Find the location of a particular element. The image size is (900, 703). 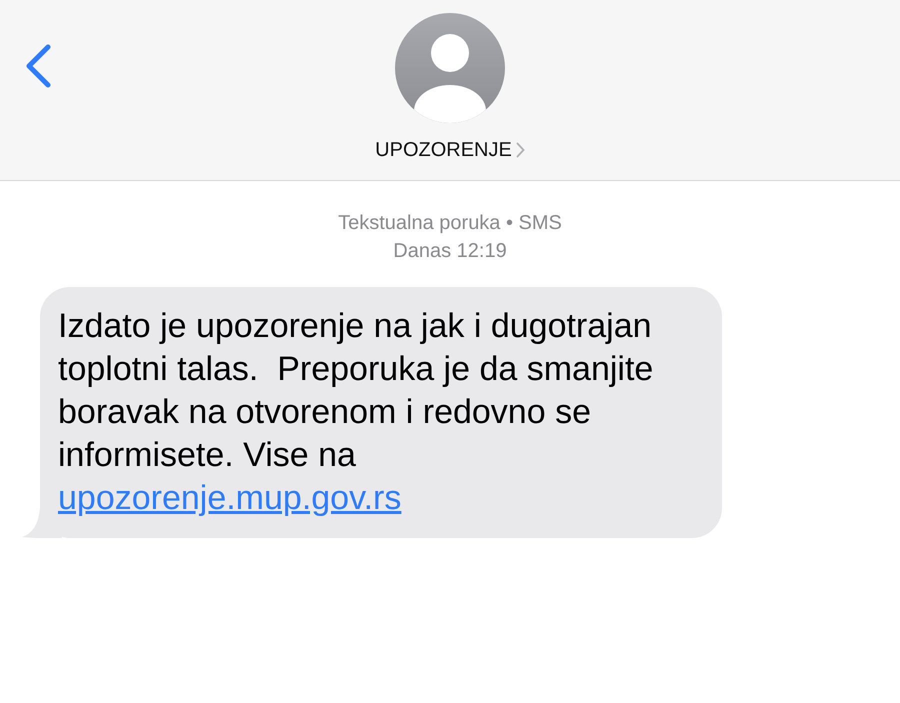

message-timestamp: Danas 12:19 is located at coordinates (450, 251).